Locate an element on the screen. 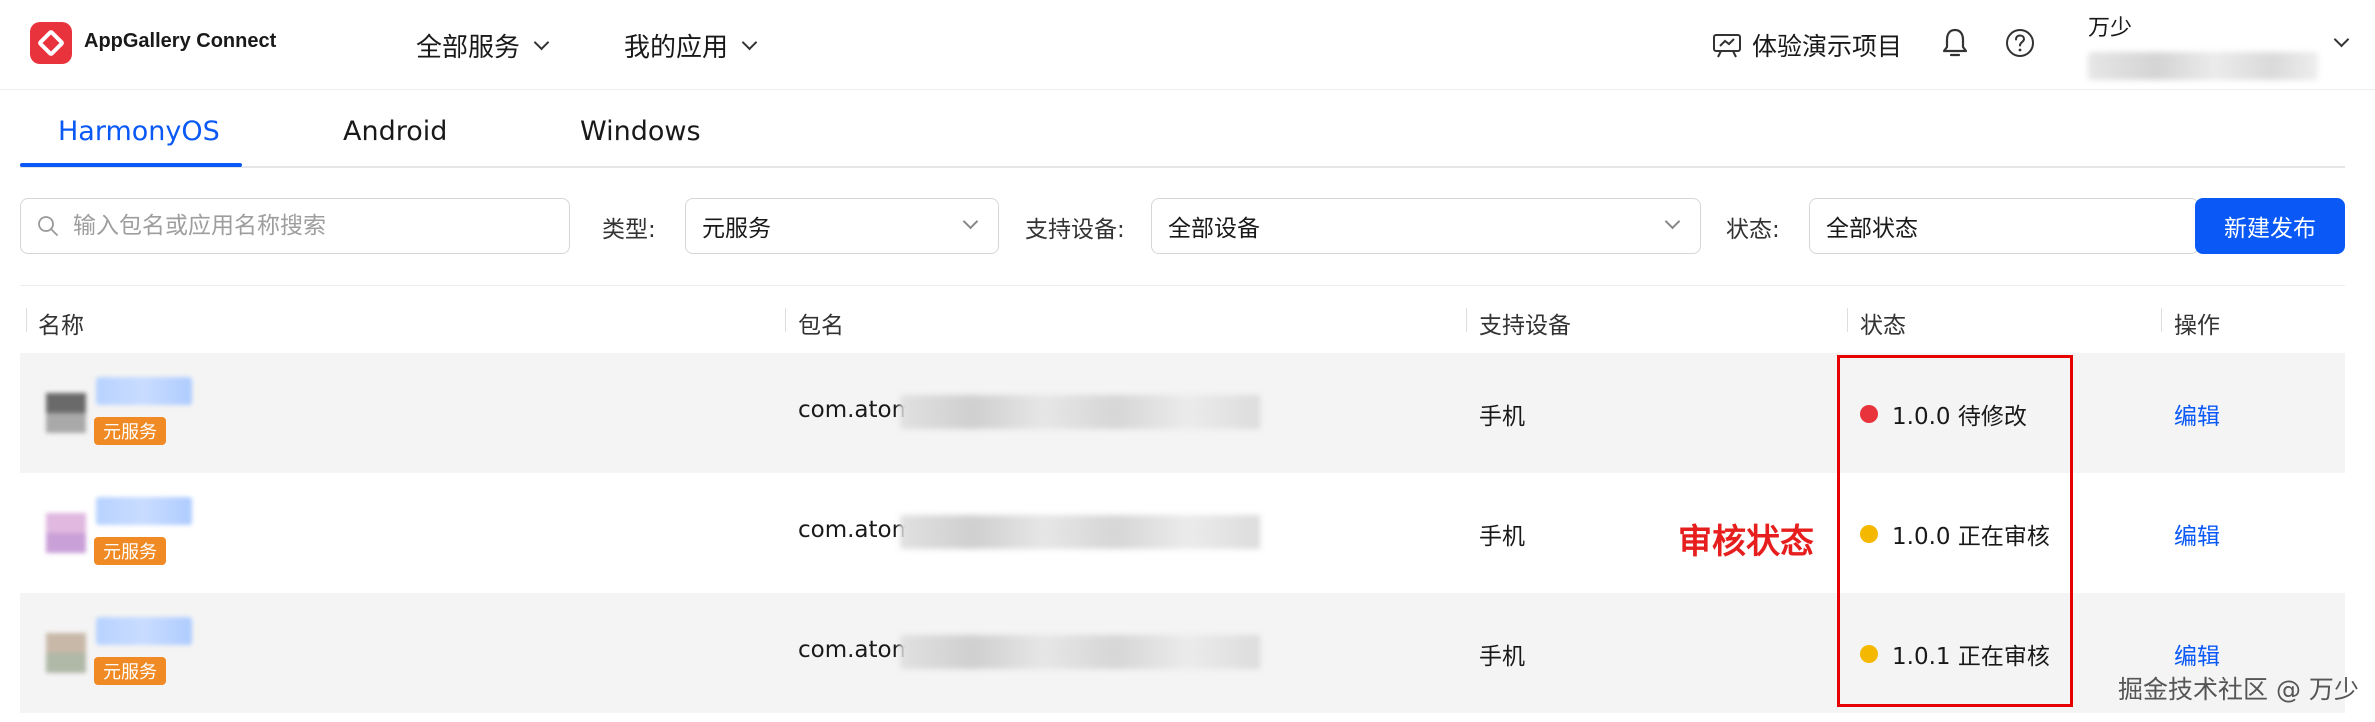 The width and height of the screenshot is (2375, 722). bell-icon is located at coordinates (1955, 43).